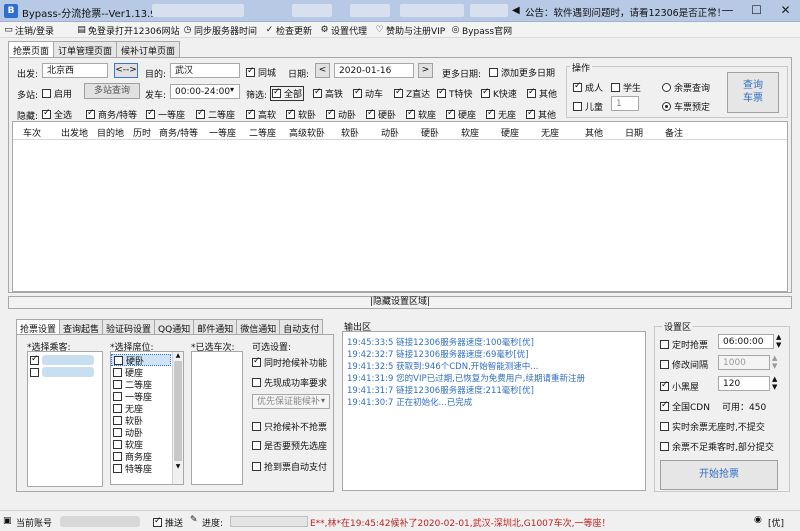  I want to click on filter-dongche: 动车, so click(368, 93).